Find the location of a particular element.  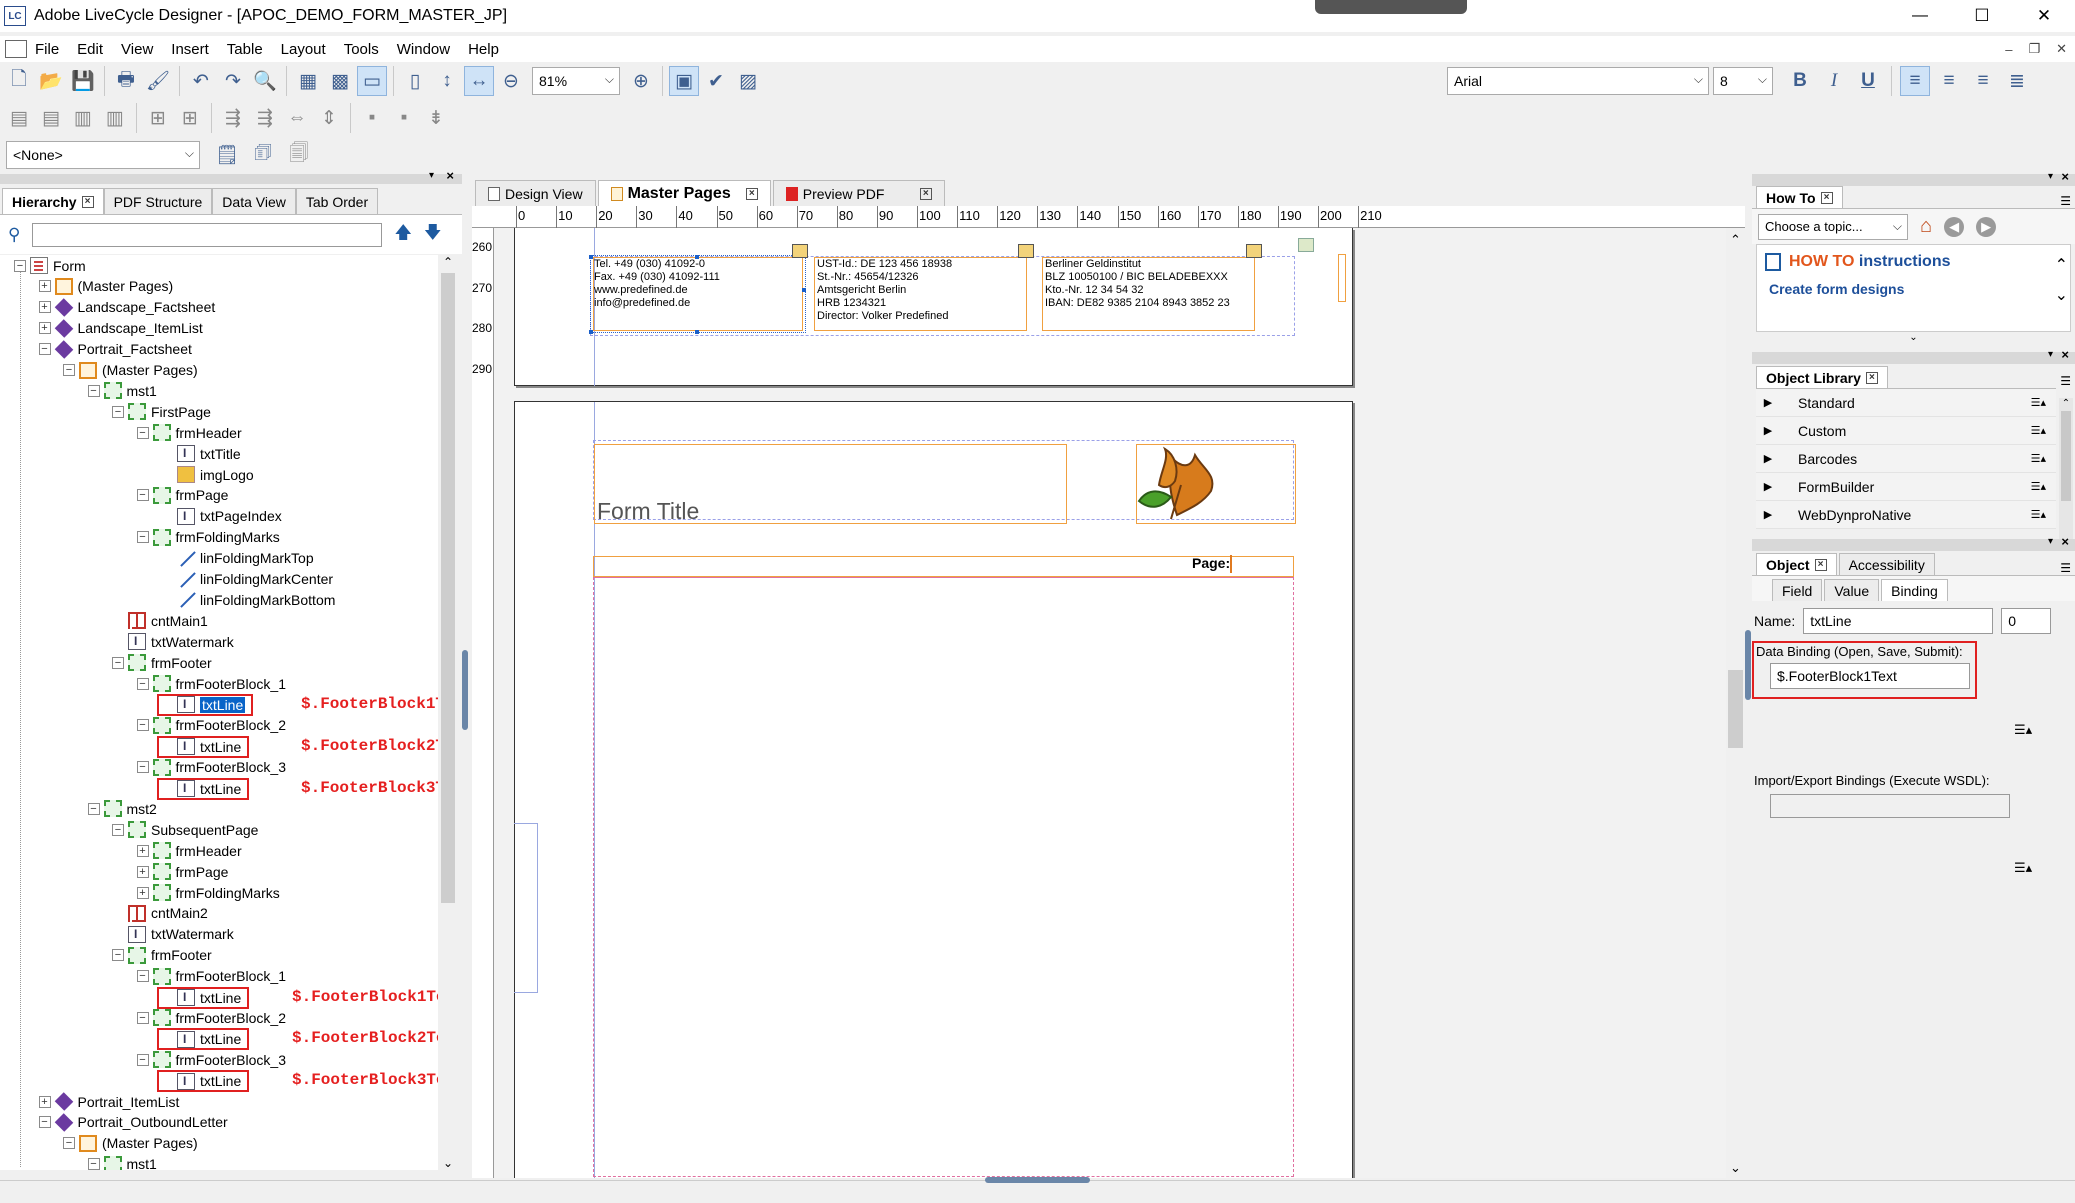

tab-pdf-structure: PDF Structure is located at coordinates (158, 201).